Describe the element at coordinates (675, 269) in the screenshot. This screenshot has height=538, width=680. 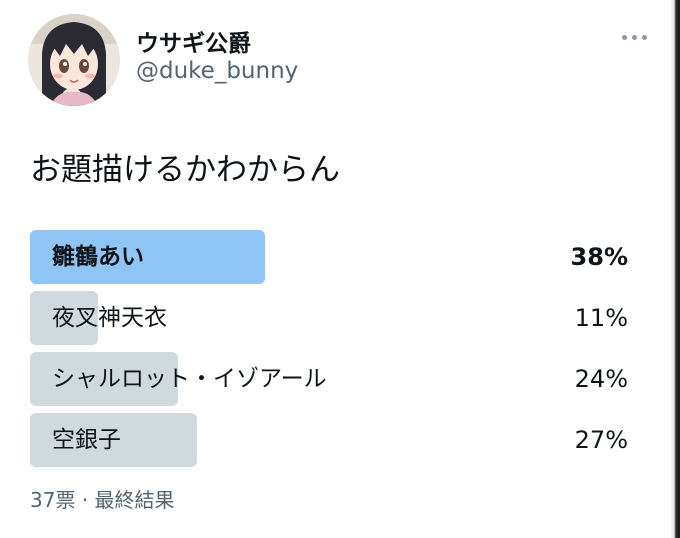
I see `window-edge` at that location.